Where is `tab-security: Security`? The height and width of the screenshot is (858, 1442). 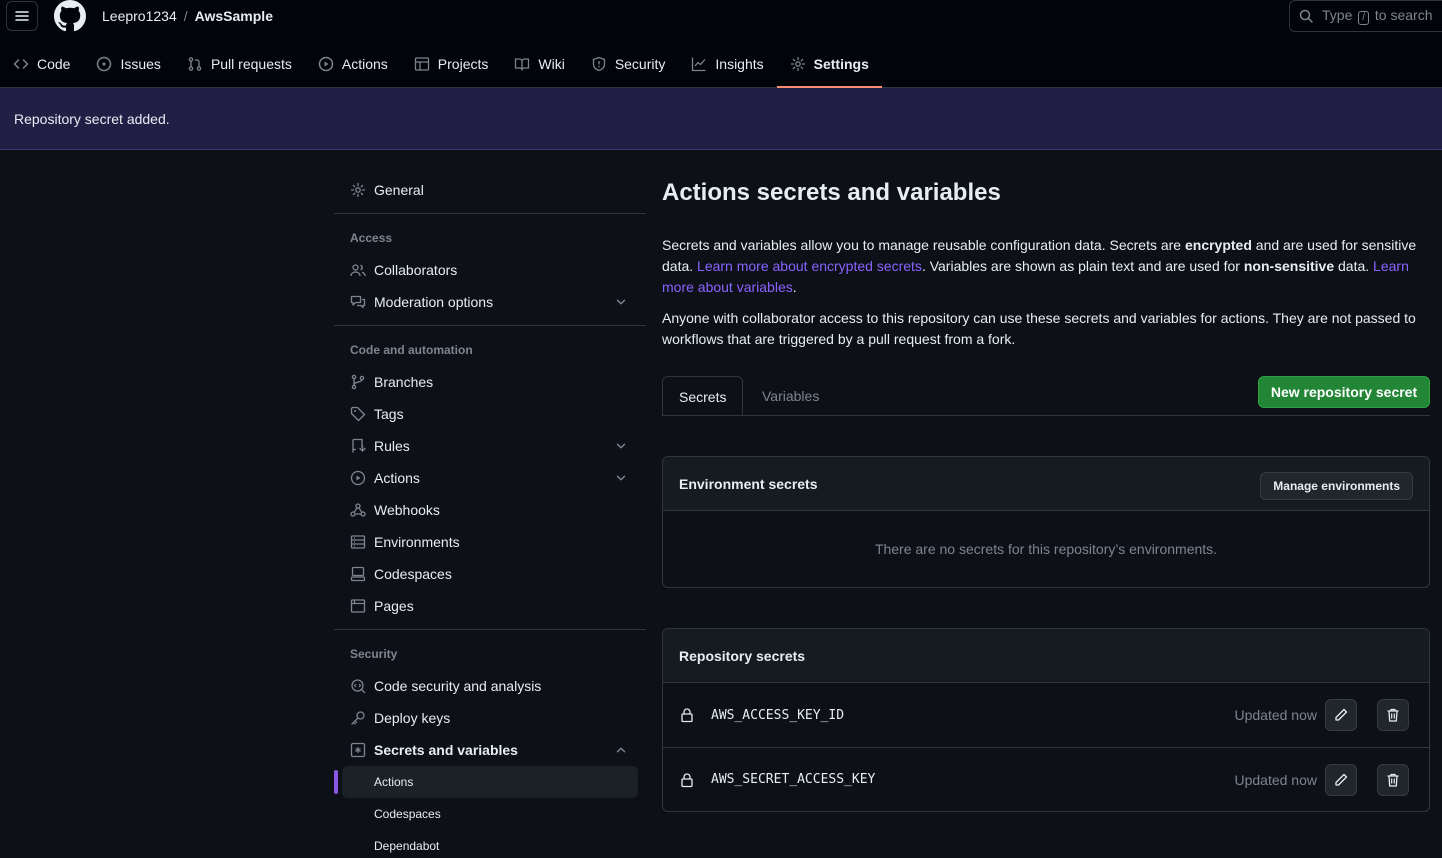
tab-security: Security is located at coordinates (628, 64).